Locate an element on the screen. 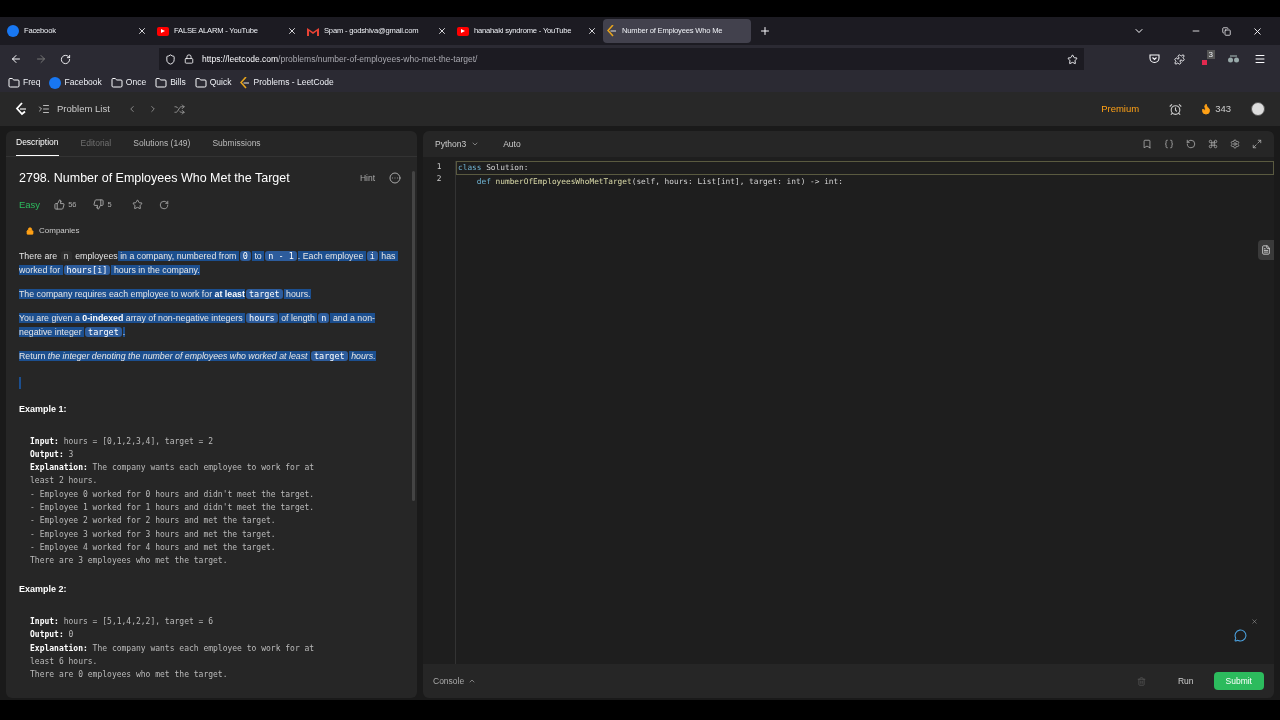 This screenshot has height=720, width=1280. notes-tab is located at coordinates (1266, 250).